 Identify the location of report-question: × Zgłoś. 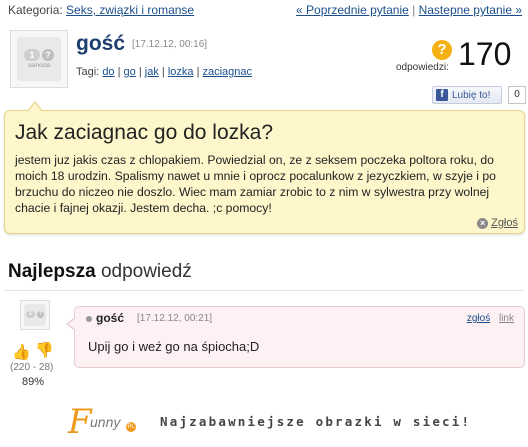
(497, 223).